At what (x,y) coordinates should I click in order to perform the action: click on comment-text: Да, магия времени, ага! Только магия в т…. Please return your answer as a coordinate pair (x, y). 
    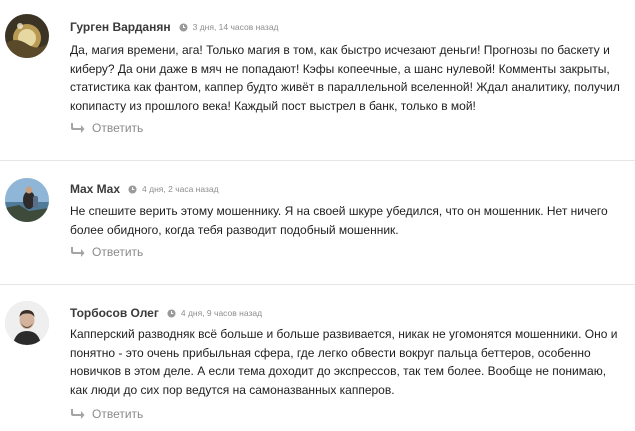
    Looking at the image, I should click on (345, 78).